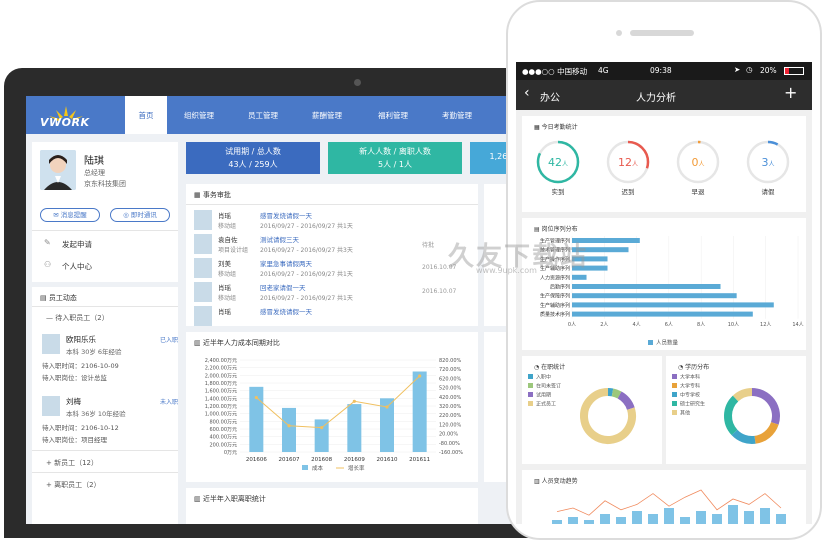 This screenshot has width=826, height=540. I want to click on requester-avatar, so click(203, 292).